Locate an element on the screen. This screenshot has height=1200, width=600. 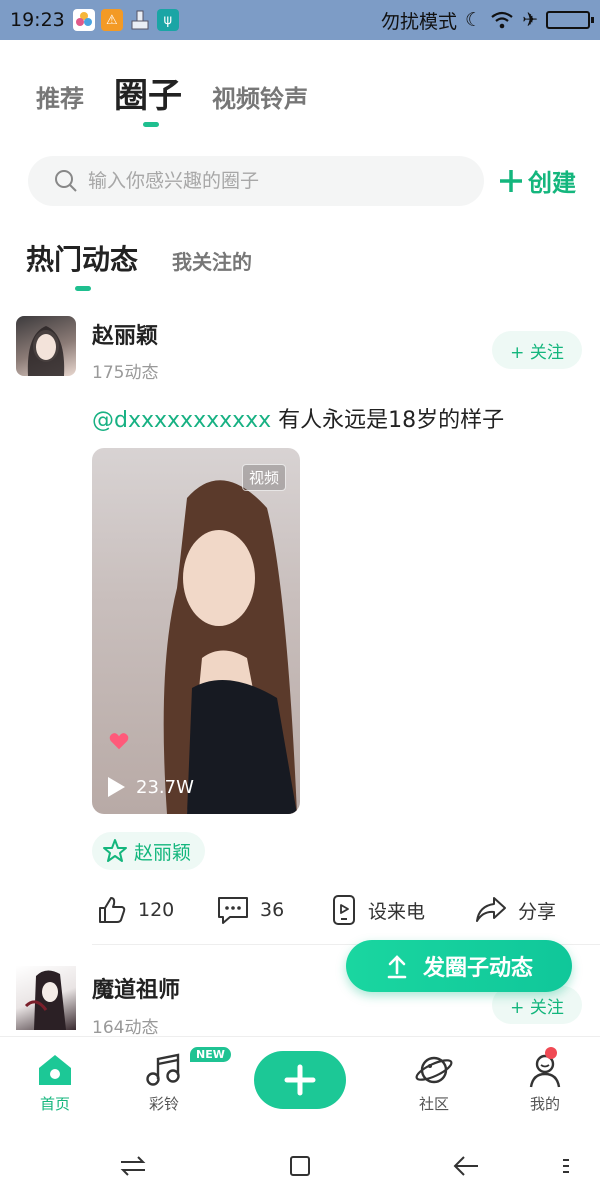
switch-icon is located at coordinates (133, 1166).